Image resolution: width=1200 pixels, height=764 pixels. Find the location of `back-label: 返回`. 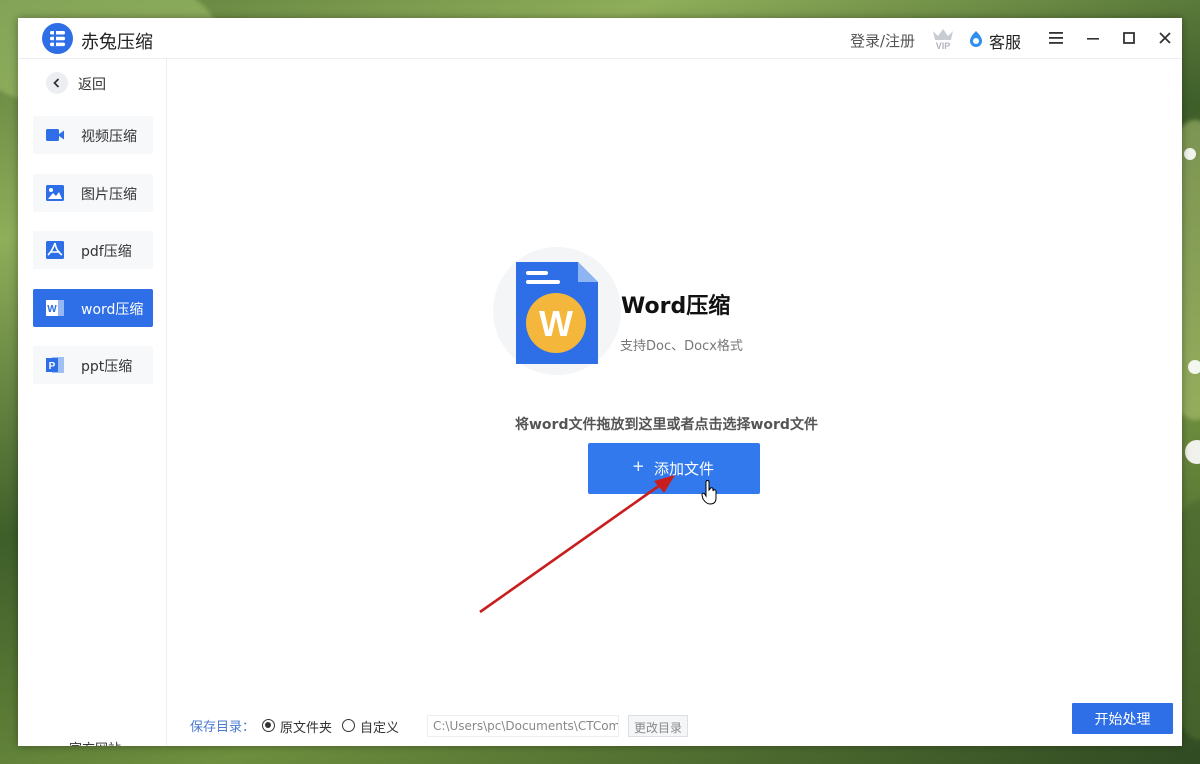

back-label: 返回 is located at coordinates (92, 85).